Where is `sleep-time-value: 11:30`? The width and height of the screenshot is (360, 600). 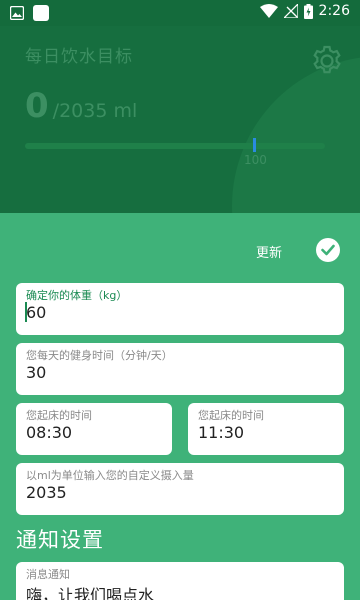 sleep-time-value: 11:30 is located at coordinates (221, 432).